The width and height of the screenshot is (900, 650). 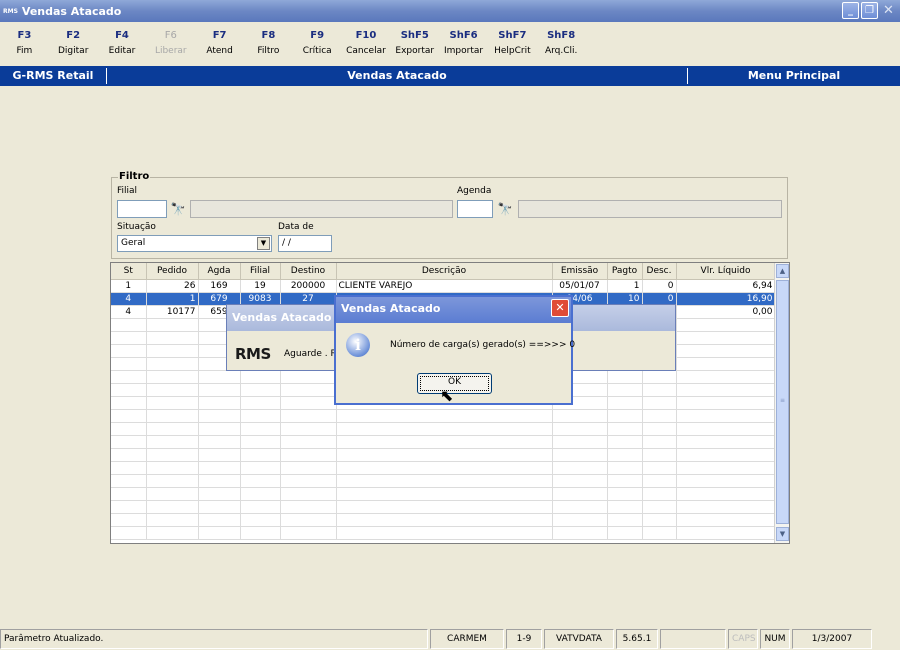 What do you see at coordinates (625, 271) in the screenshot?
I see `column-header: Pagto` at bounding box center [625, 271].